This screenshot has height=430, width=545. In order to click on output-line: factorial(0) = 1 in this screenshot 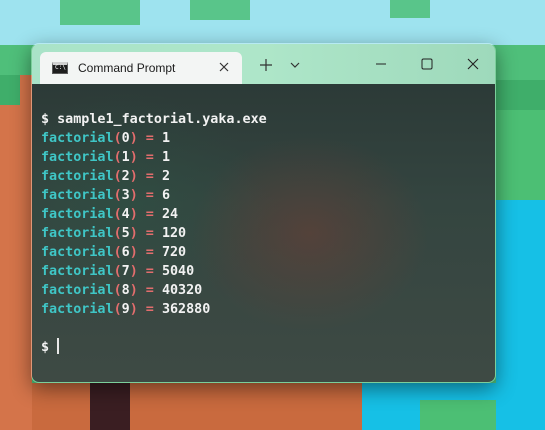, I will do `click(268, 138)`.